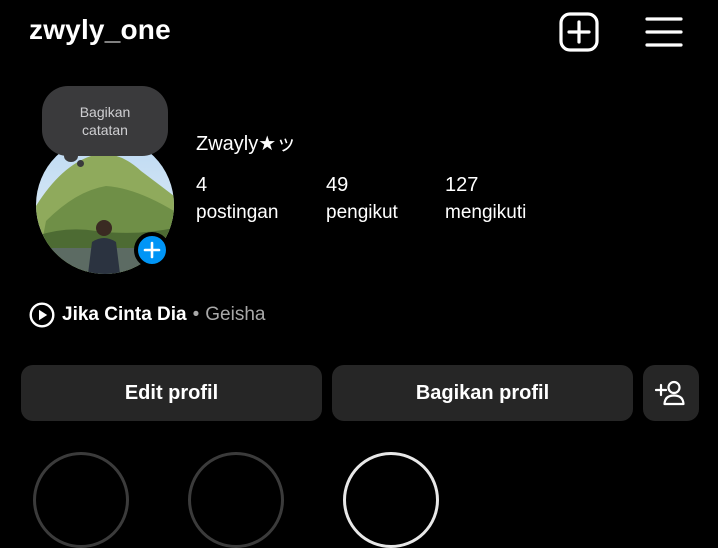 This screenshot has height=548, width=718. I want to click on plus-square-icon, so click(579, 32).